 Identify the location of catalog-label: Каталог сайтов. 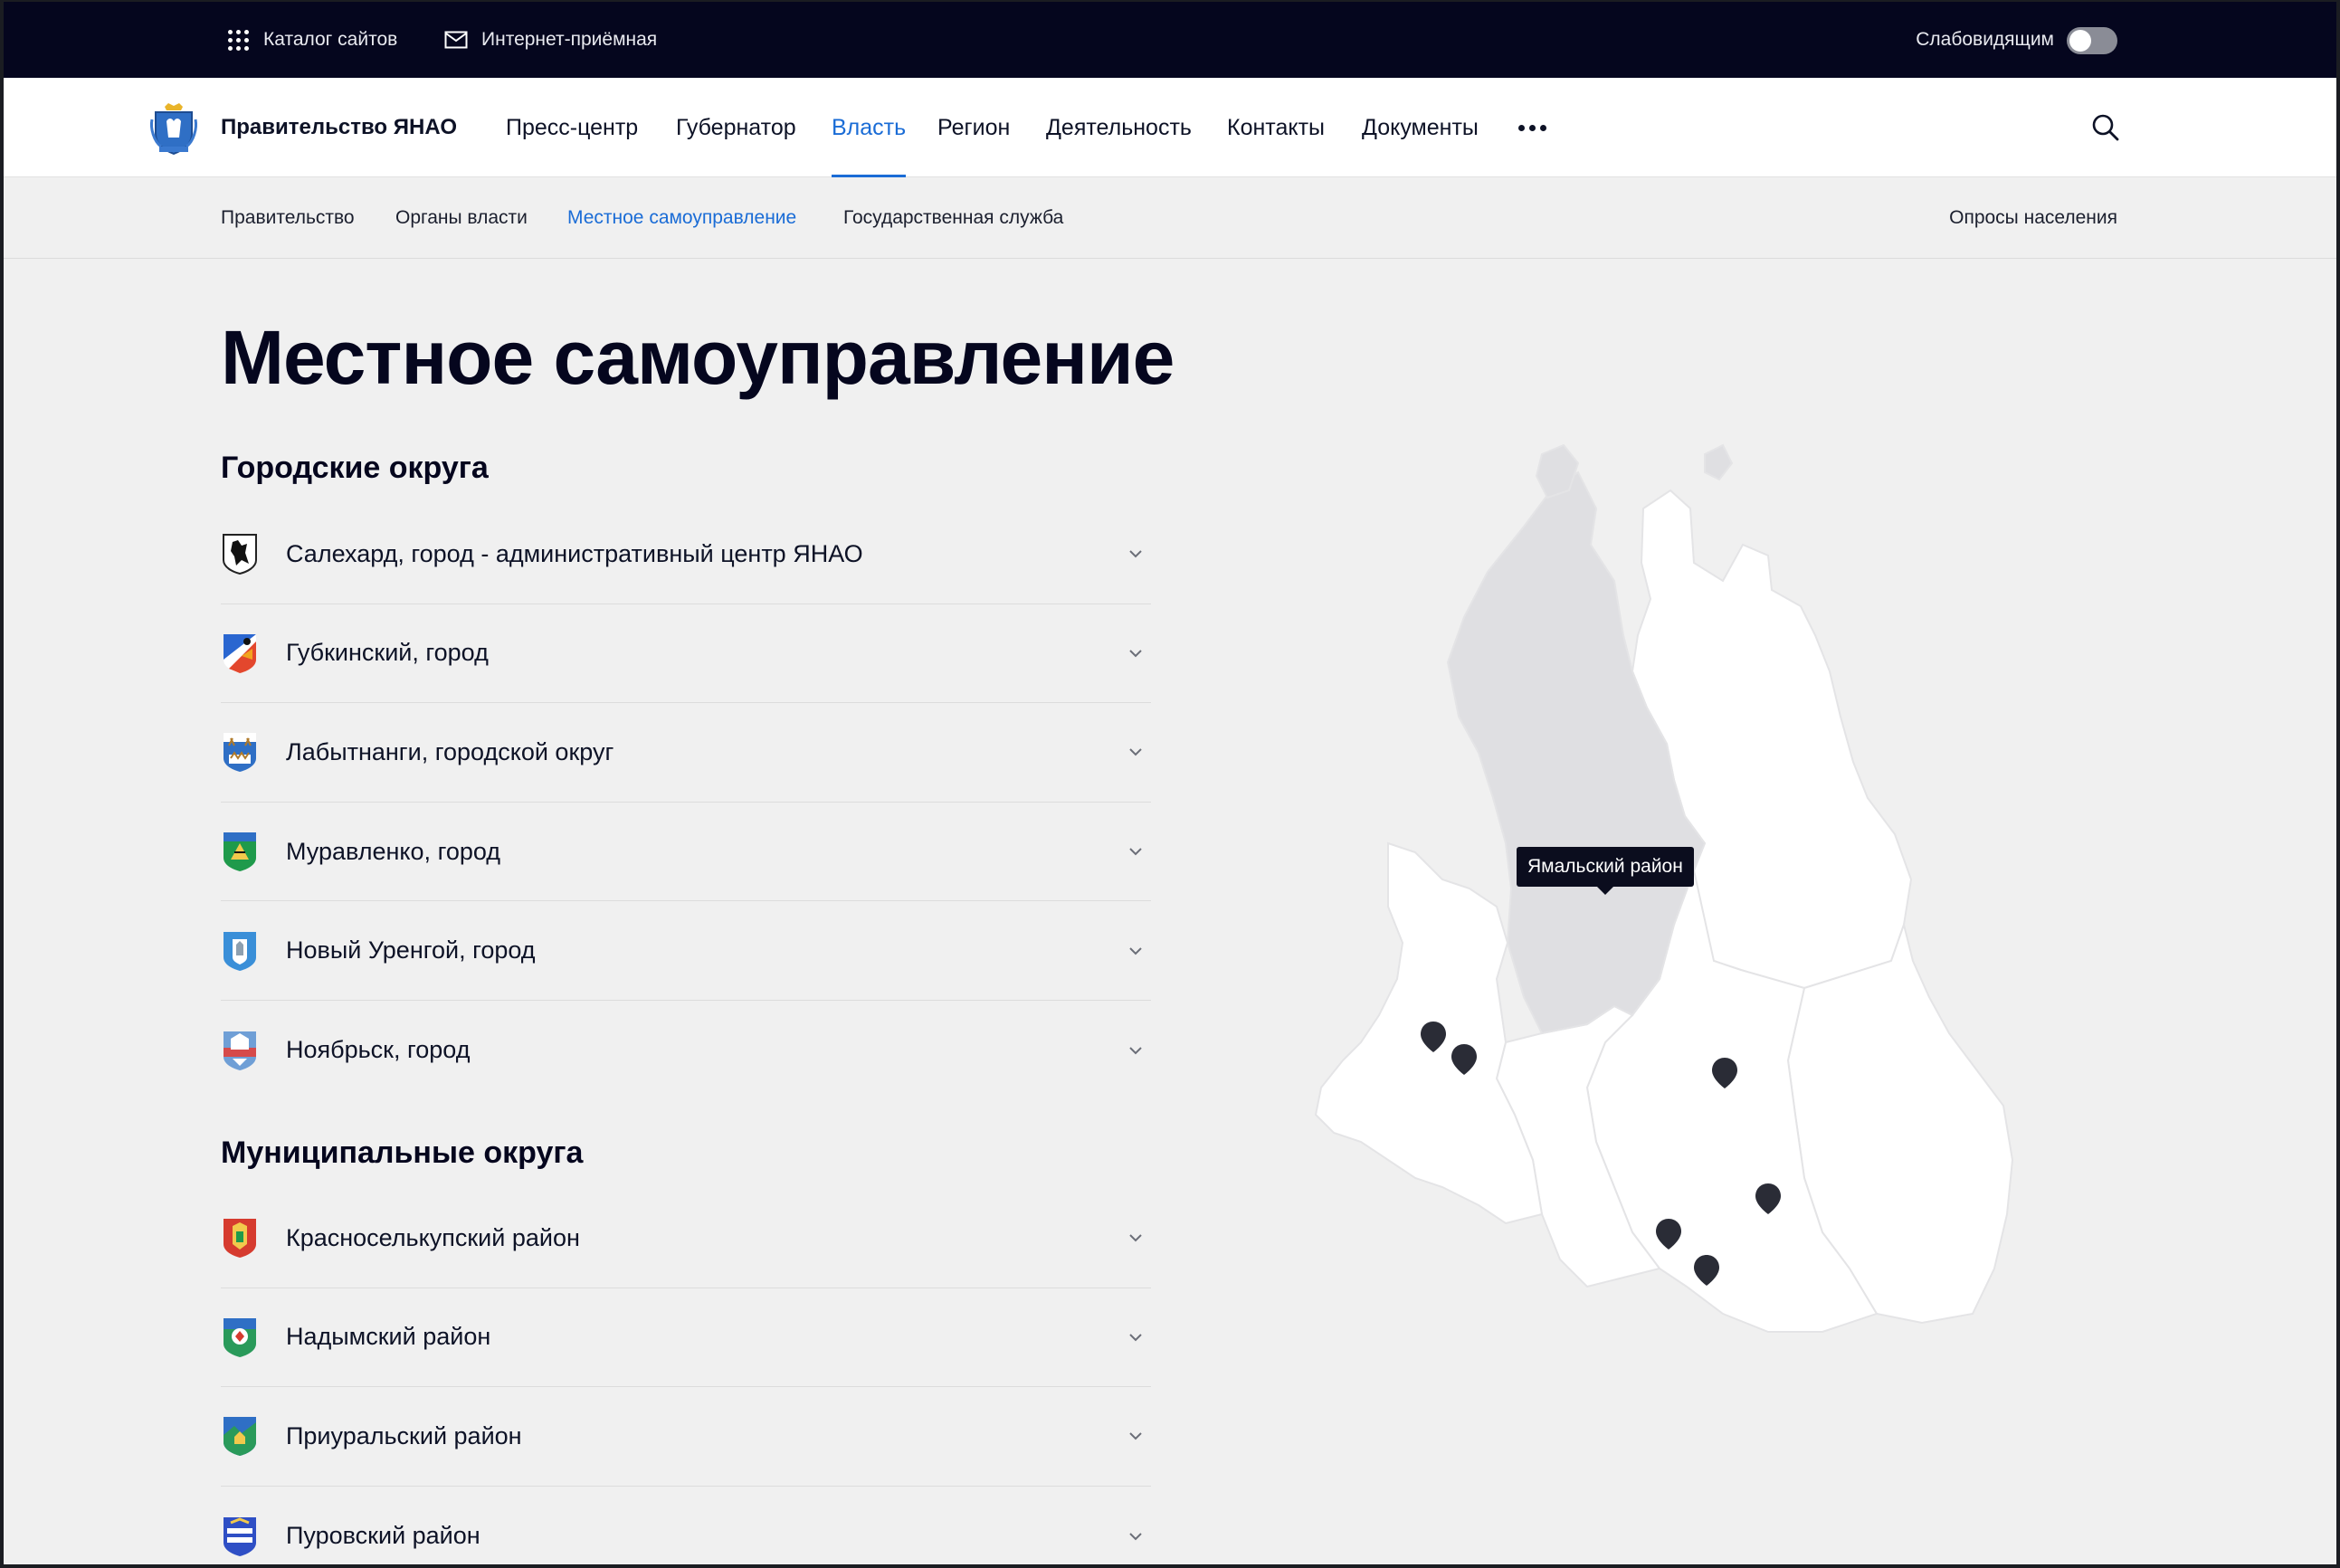
(331, 40).